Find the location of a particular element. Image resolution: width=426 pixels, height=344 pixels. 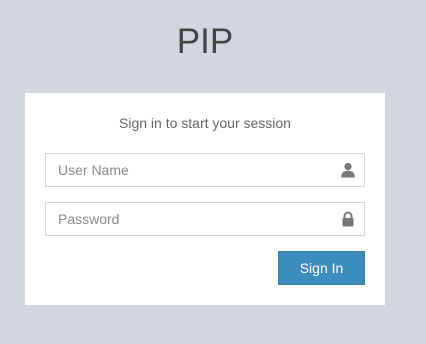

app-logo: PIP is located at coordinates (205, 41).